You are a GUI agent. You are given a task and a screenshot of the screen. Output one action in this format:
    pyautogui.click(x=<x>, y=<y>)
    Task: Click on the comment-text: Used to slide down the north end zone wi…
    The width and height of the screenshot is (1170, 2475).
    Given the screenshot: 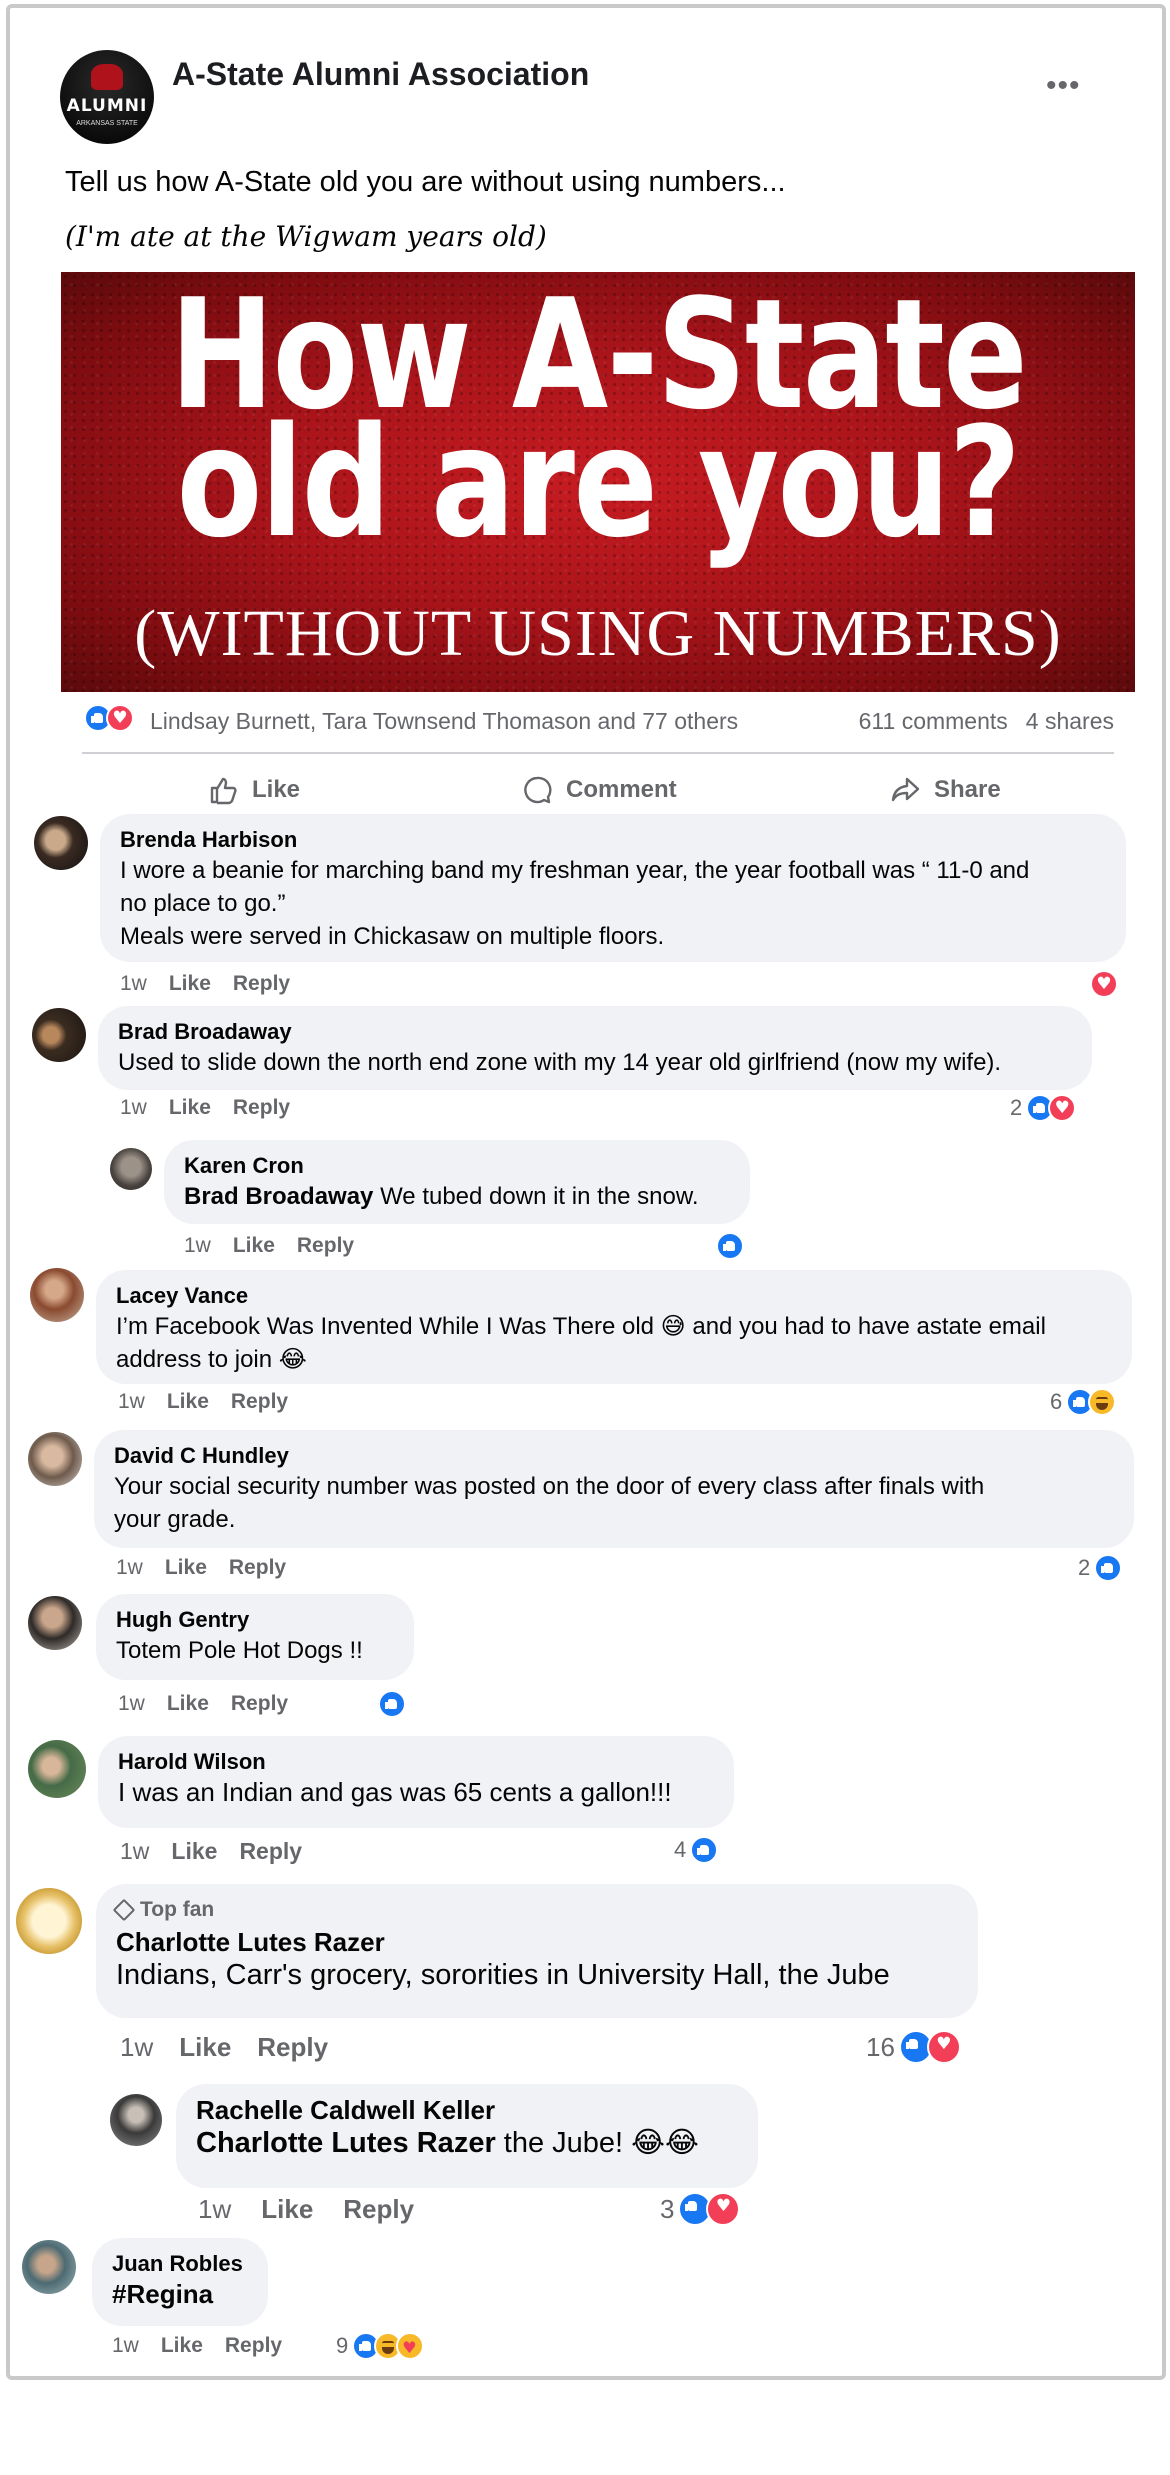 What is the action you would take?
    pyautogui.click(x=560, y=1062)
    